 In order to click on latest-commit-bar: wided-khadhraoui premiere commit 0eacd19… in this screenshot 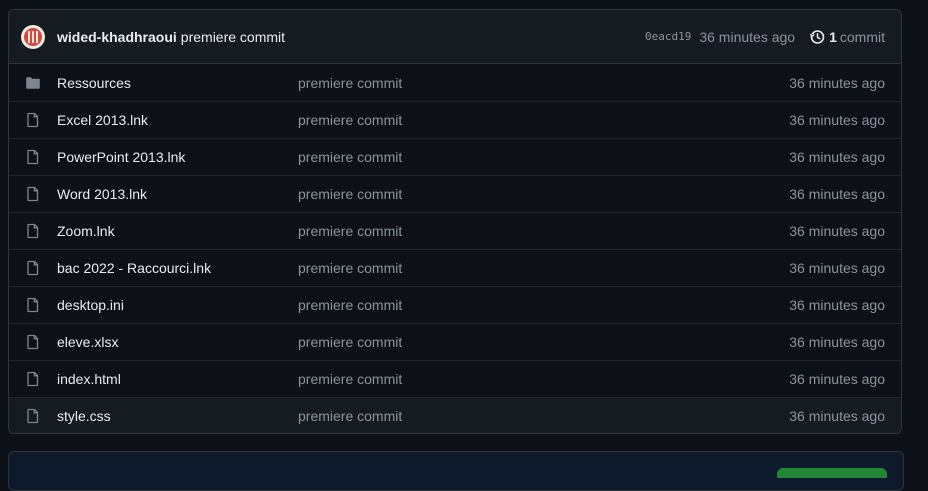, I will do `click(455, 37)`.